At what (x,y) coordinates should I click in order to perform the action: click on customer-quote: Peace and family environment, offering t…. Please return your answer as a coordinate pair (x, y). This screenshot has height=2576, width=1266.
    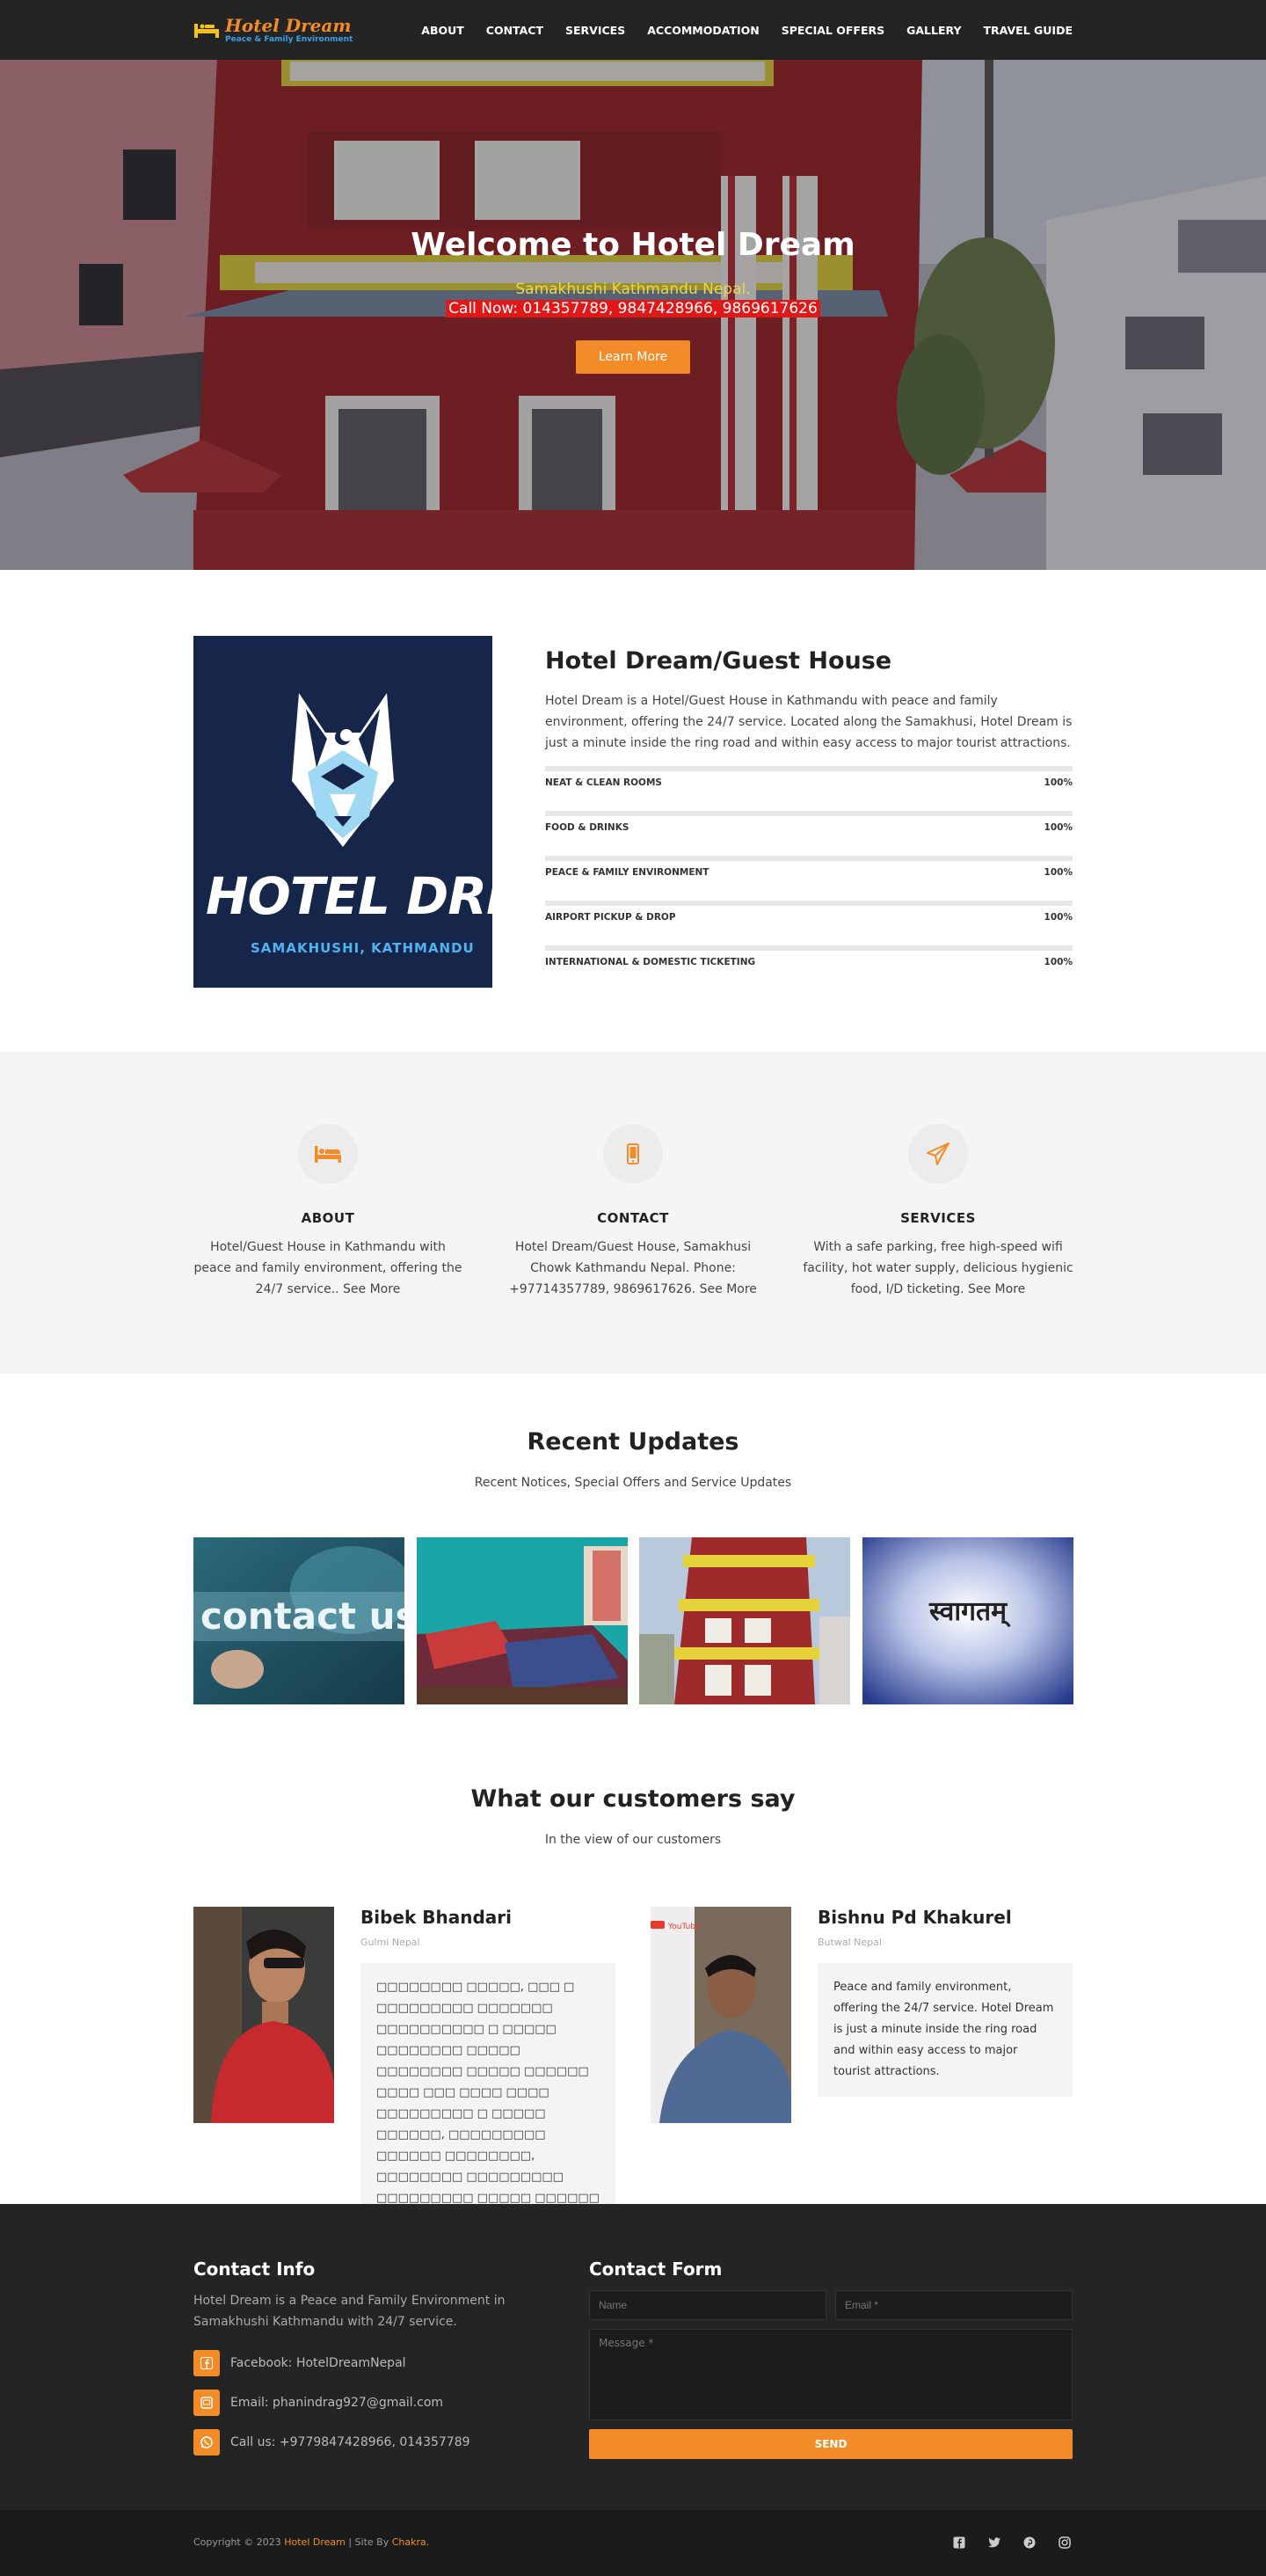
    Looking at the image, I should click on (945, 2030).